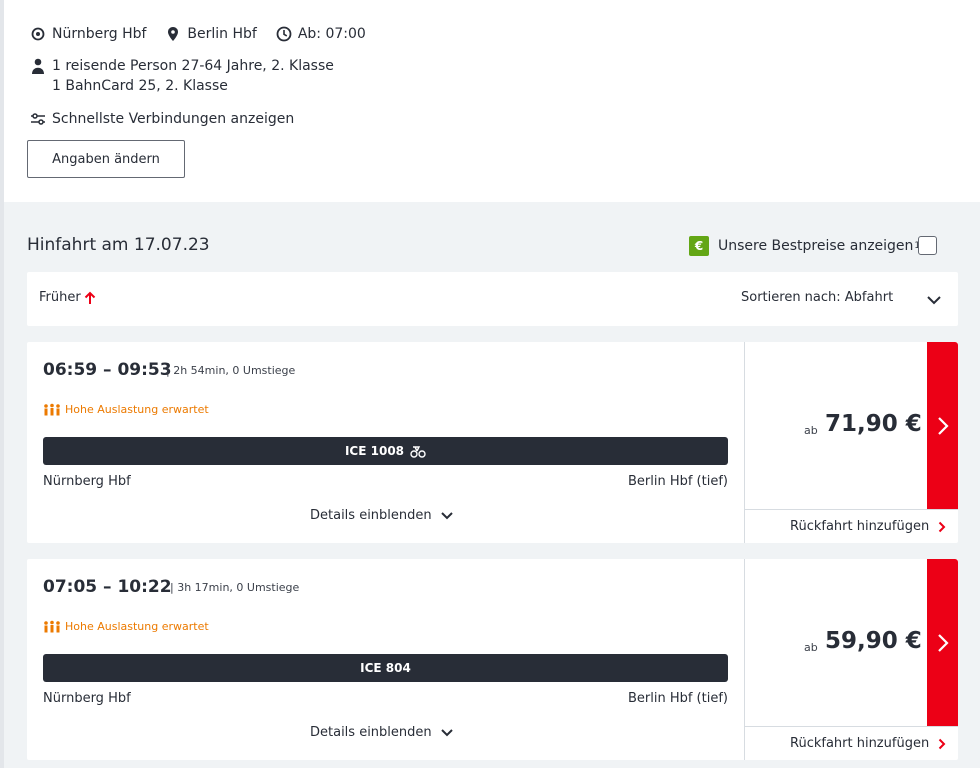  What do you see at coordinates (173, 34) in the screenshot?
I see `location-pin-icon` at bounding box center [173, 34].